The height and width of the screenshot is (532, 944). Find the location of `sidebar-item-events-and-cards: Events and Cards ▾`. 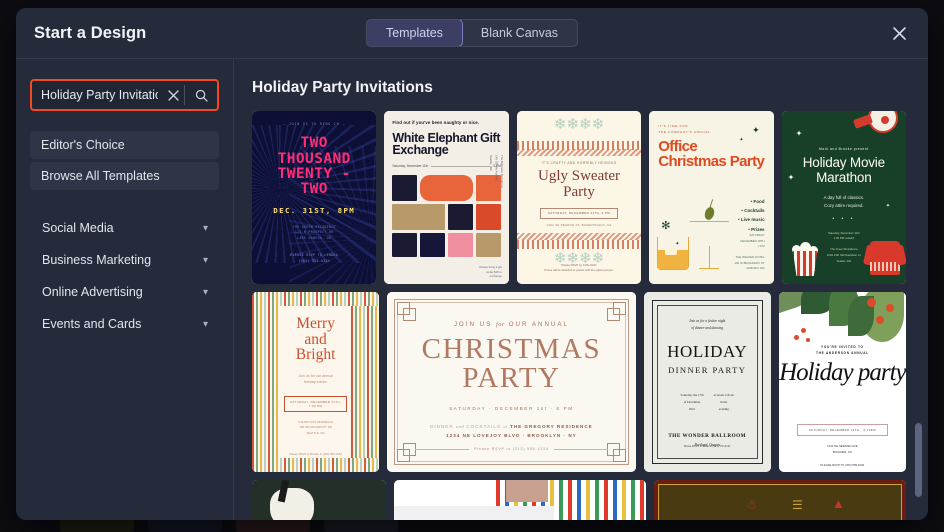

sidebar-item-events-and-cards: Events and Cards ▾ is located at coordinates (124, 324).